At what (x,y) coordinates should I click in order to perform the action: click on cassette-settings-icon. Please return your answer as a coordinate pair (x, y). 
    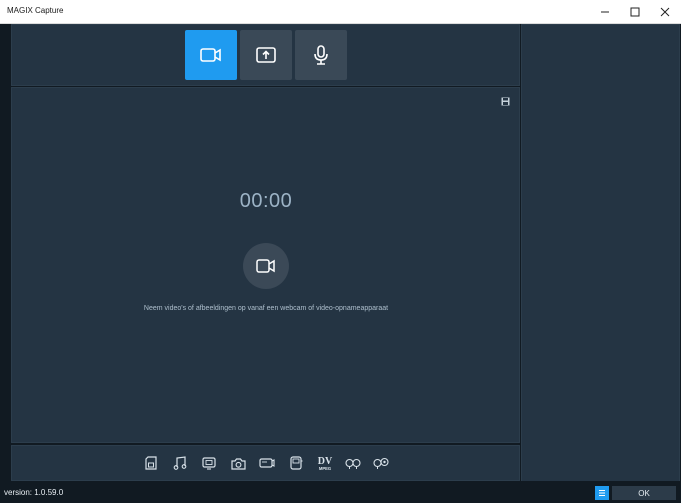
    Looking at the image, I should click on (381, 463).